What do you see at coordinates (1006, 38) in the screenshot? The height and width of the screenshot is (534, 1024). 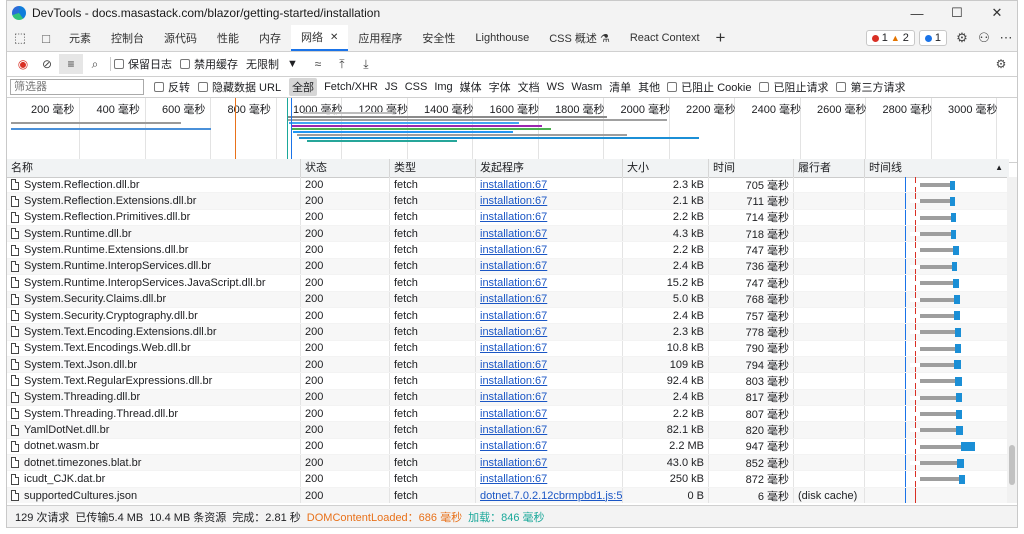 I see `more-options-icon: ⋯` at bounding box center [1006, 38].